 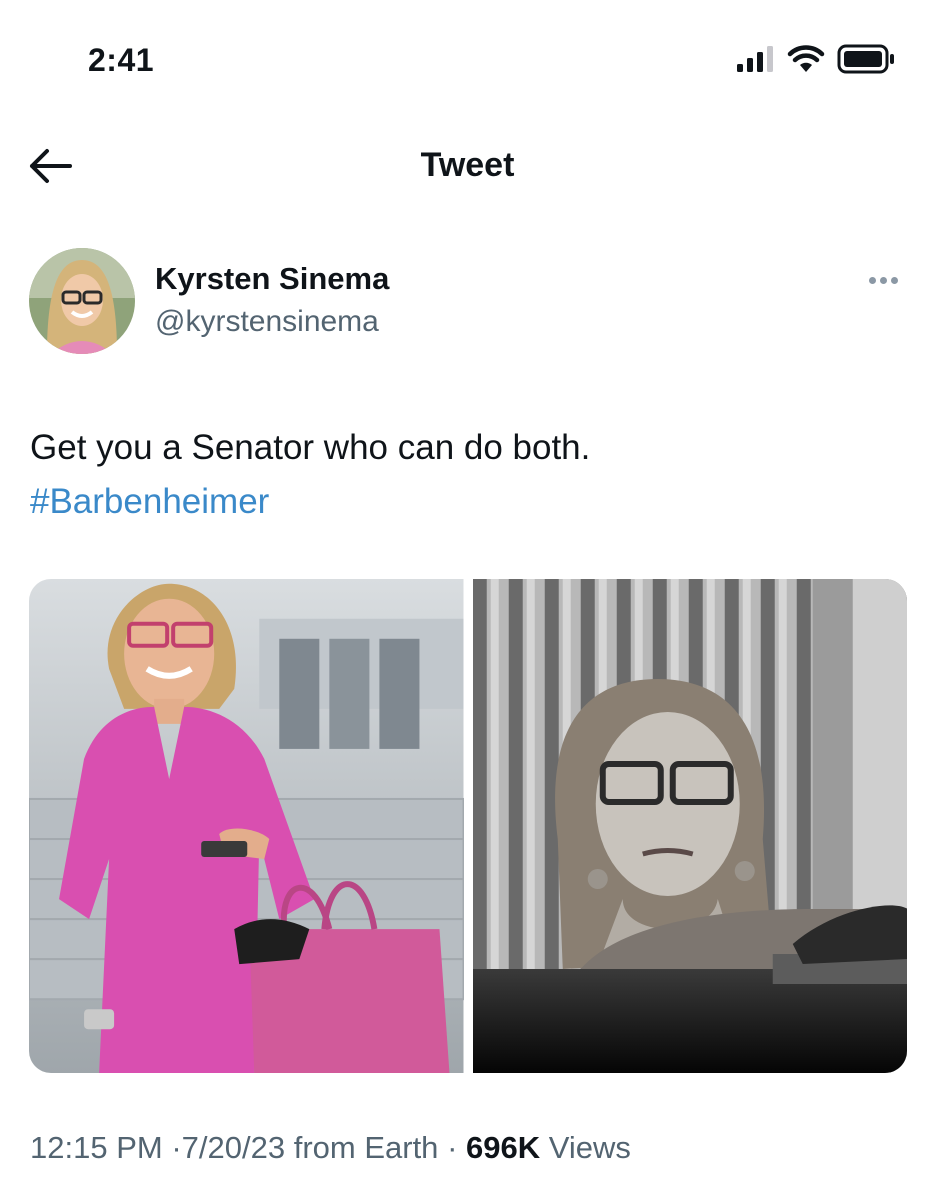 I want to click on cellular-signal-icon, so click(x=755, y=59).